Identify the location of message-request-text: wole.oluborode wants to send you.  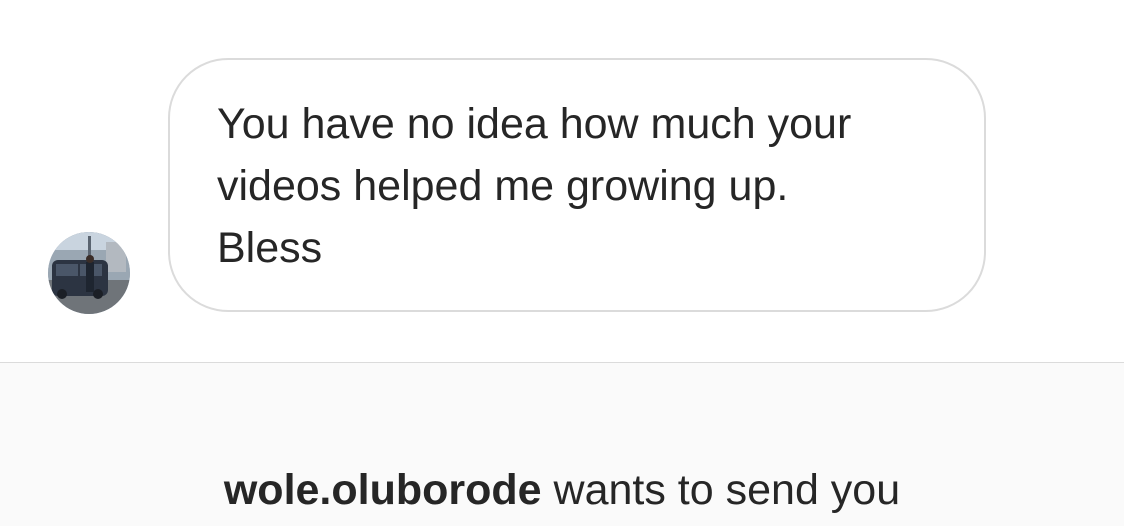
(562, 490).